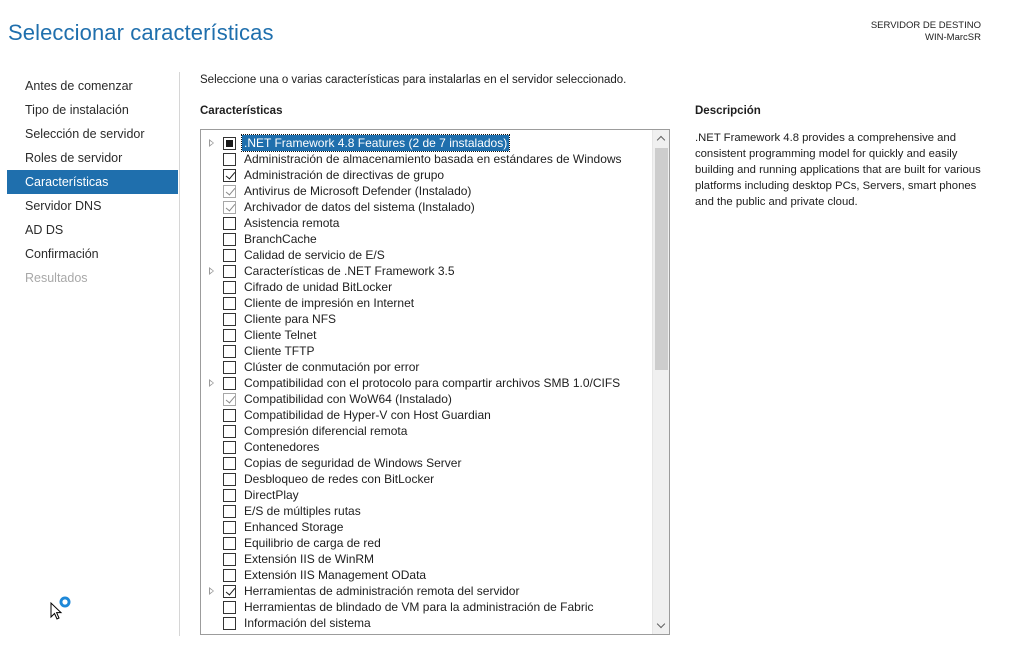  What do you see at coordinates (279, 351) in the screenshot?
I see `feature-label: Cliente TFTP` at bounding box center [279, 351].